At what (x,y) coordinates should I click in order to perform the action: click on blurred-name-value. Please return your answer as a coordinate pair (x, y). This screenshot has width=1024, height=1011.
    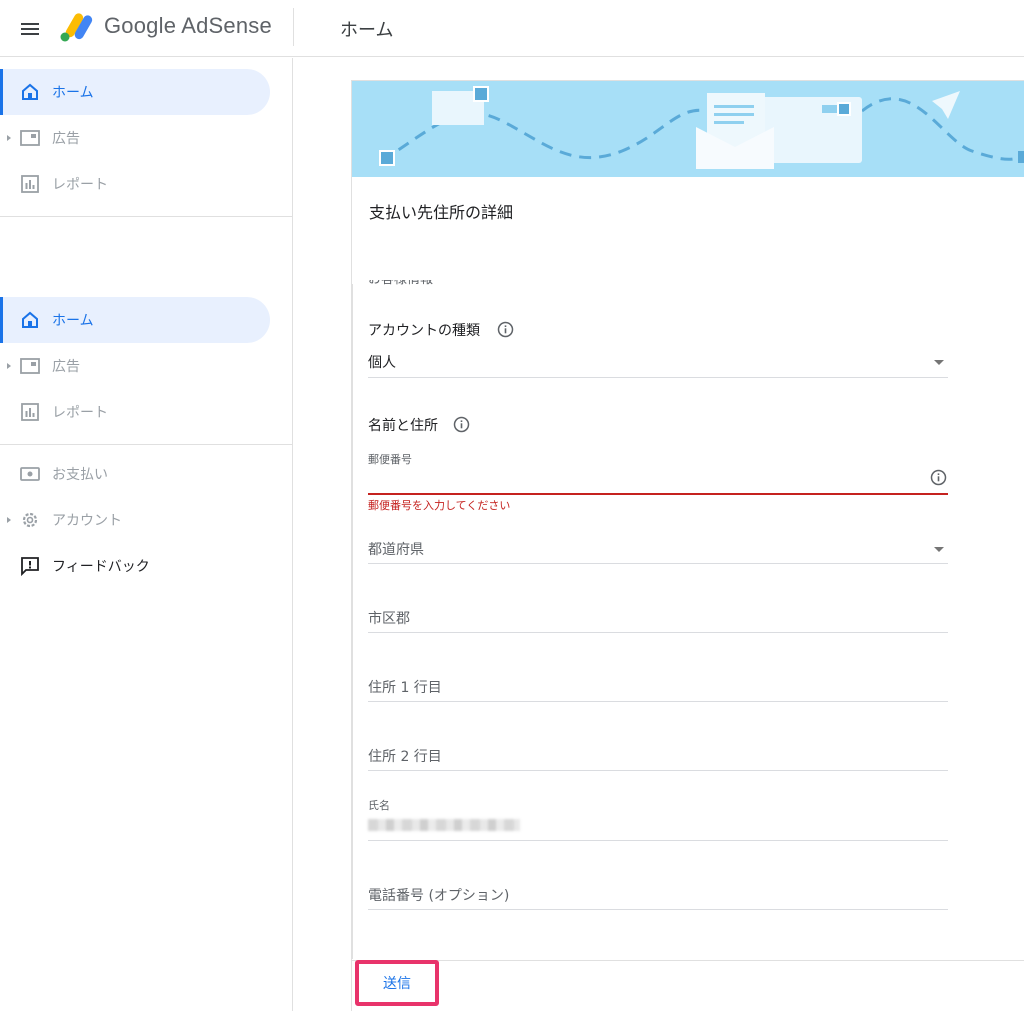
    Looking at the image, I should click on (444, 825).